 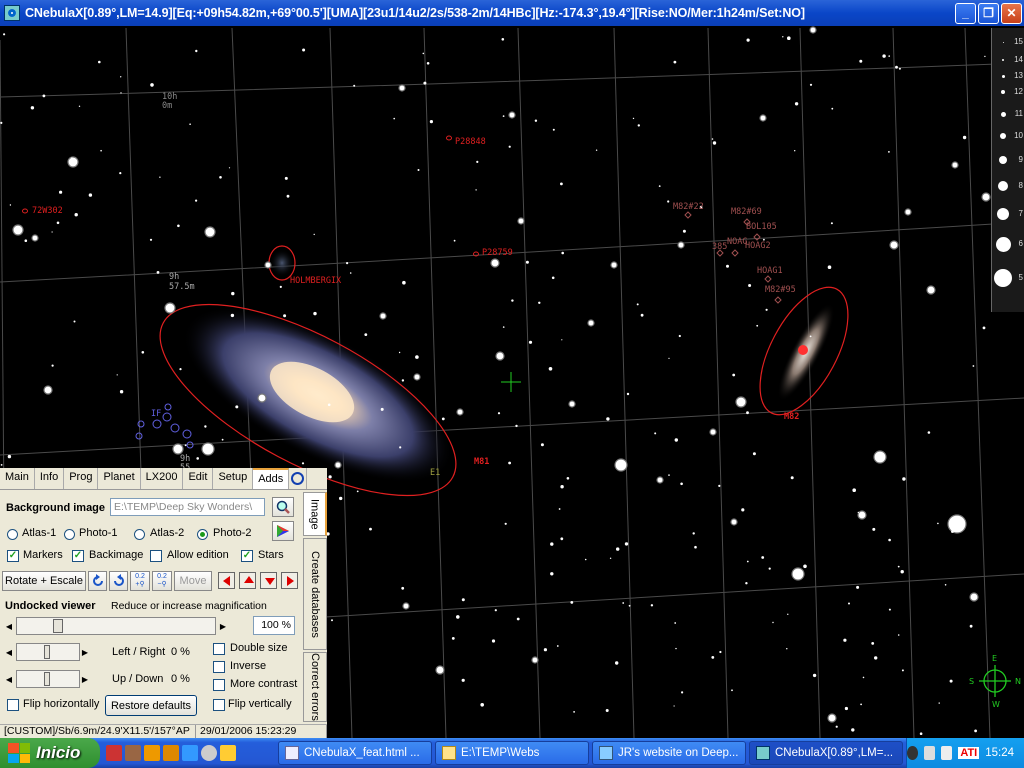 I want to click on left-right-slider-thumb, so click(x=47, y=652).